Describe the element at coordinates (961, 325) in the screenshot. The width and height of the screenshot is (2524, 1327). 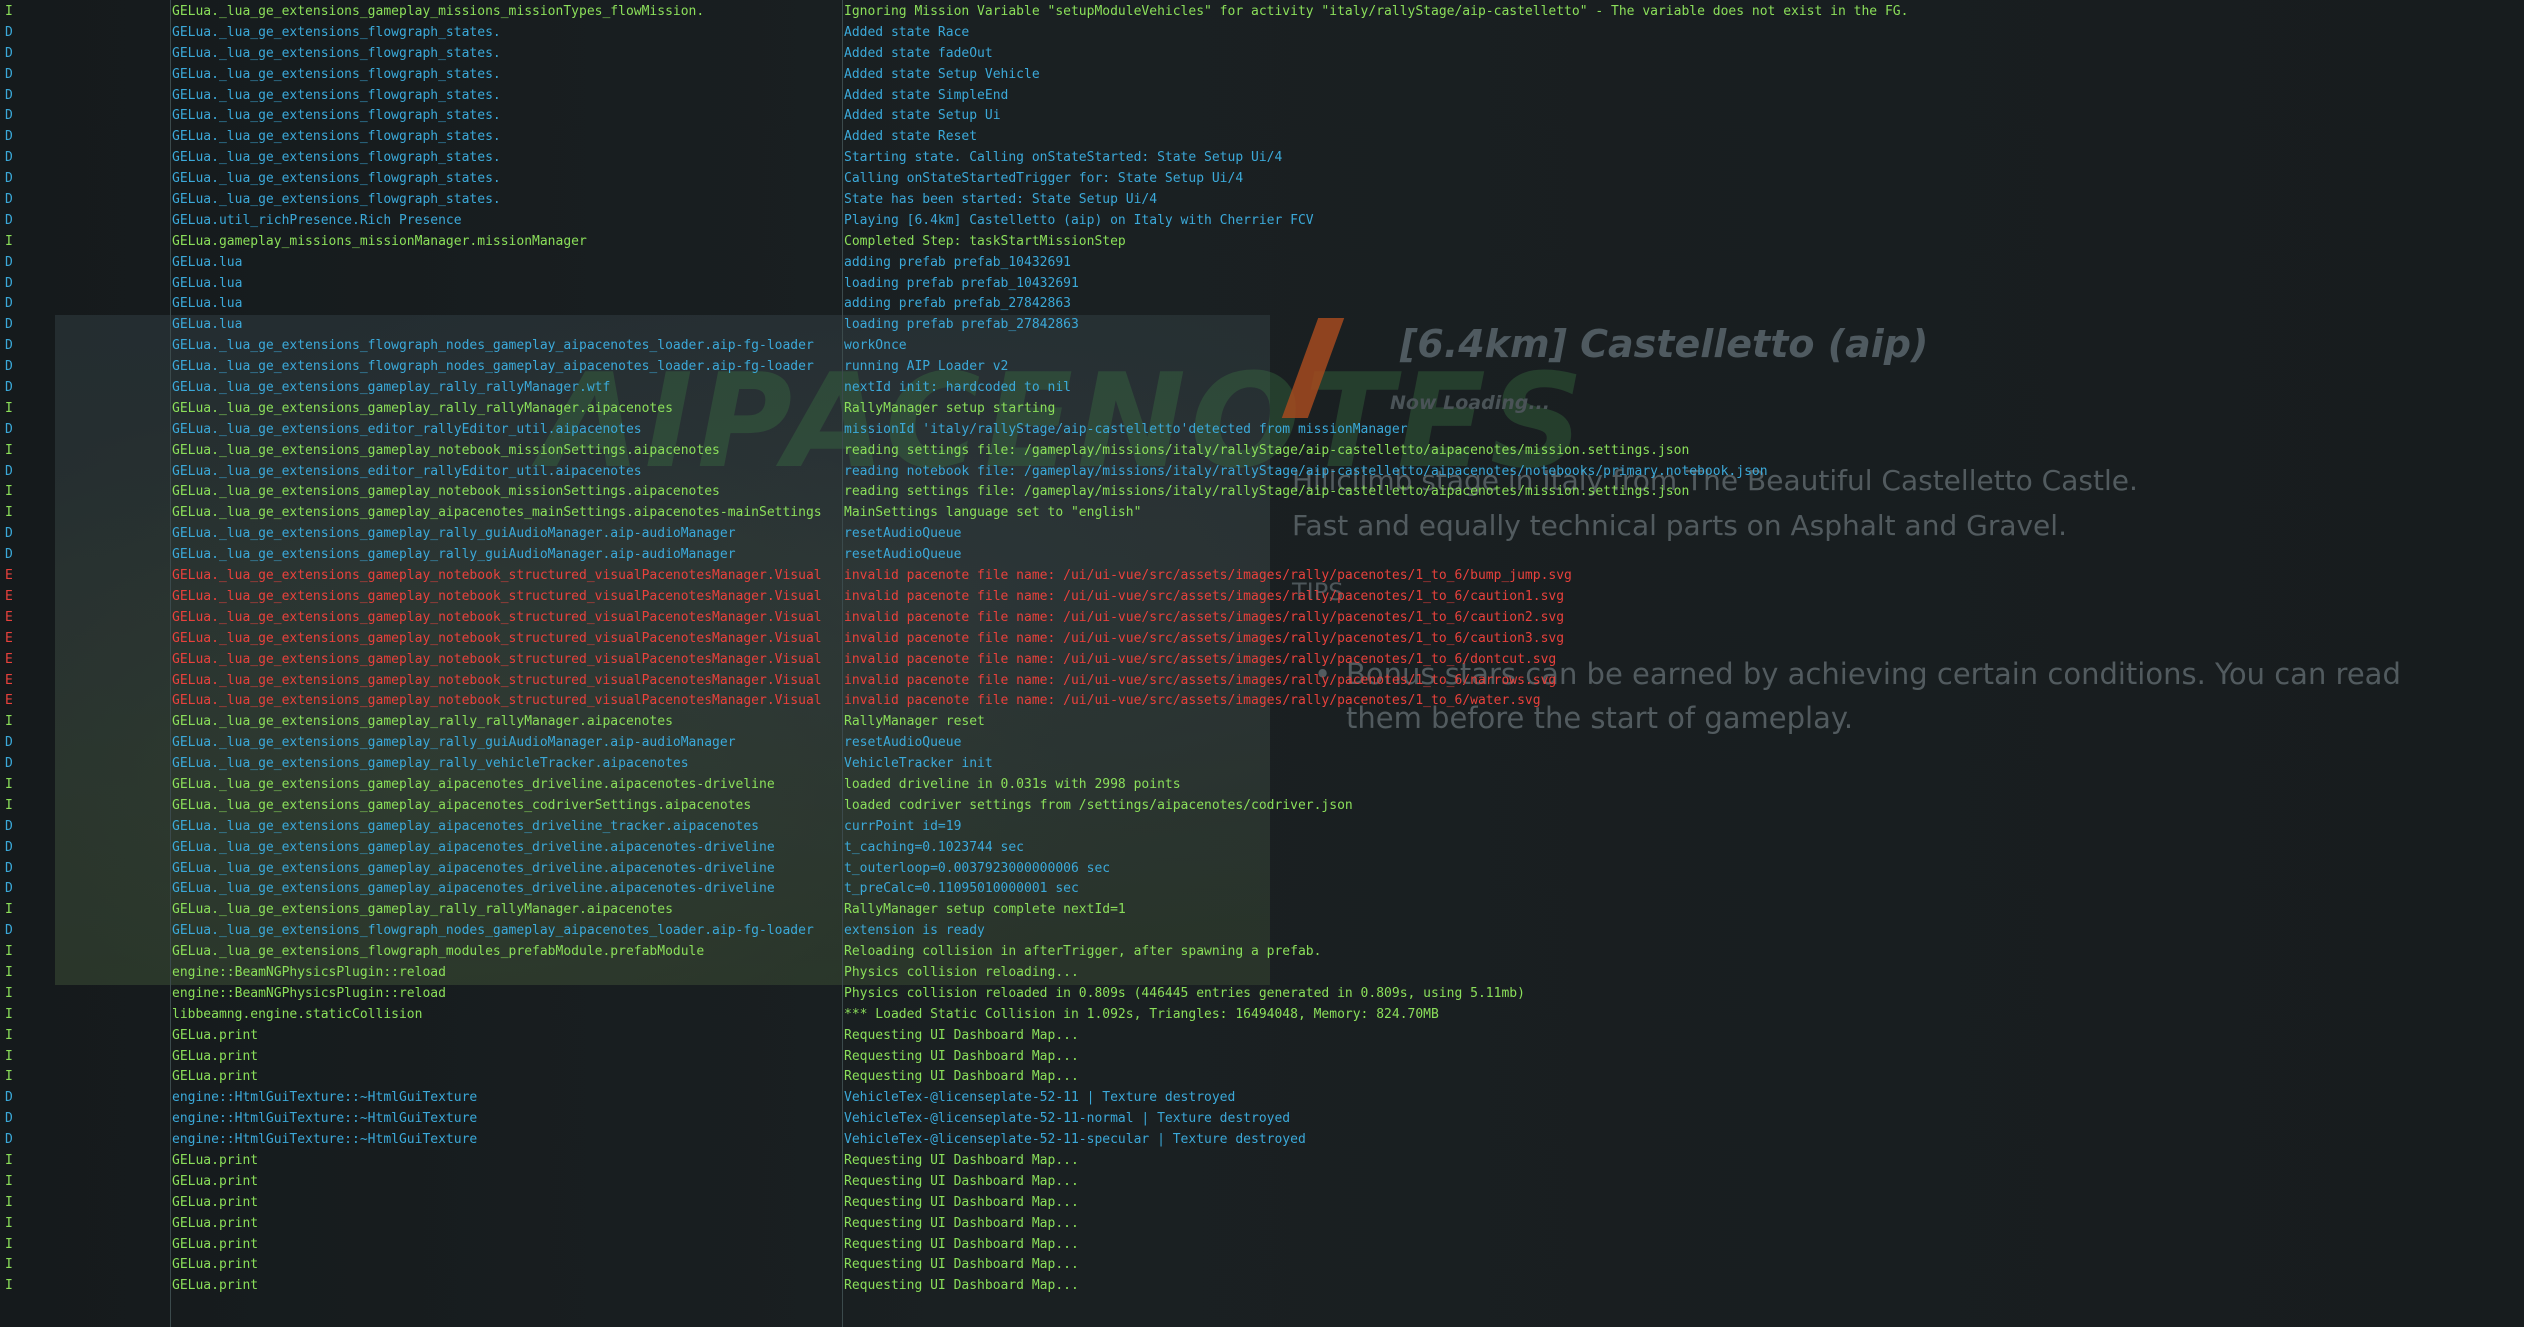
I see `log-message: loading prefab prefab_27842863` at that location.